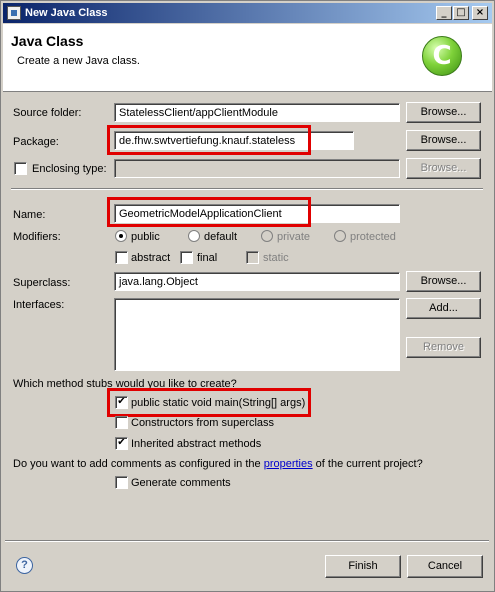 Image resolution: width=495 pixels, height=592 pixels. I want to click on main-method-checkbox: ✔, so click(121, 402).